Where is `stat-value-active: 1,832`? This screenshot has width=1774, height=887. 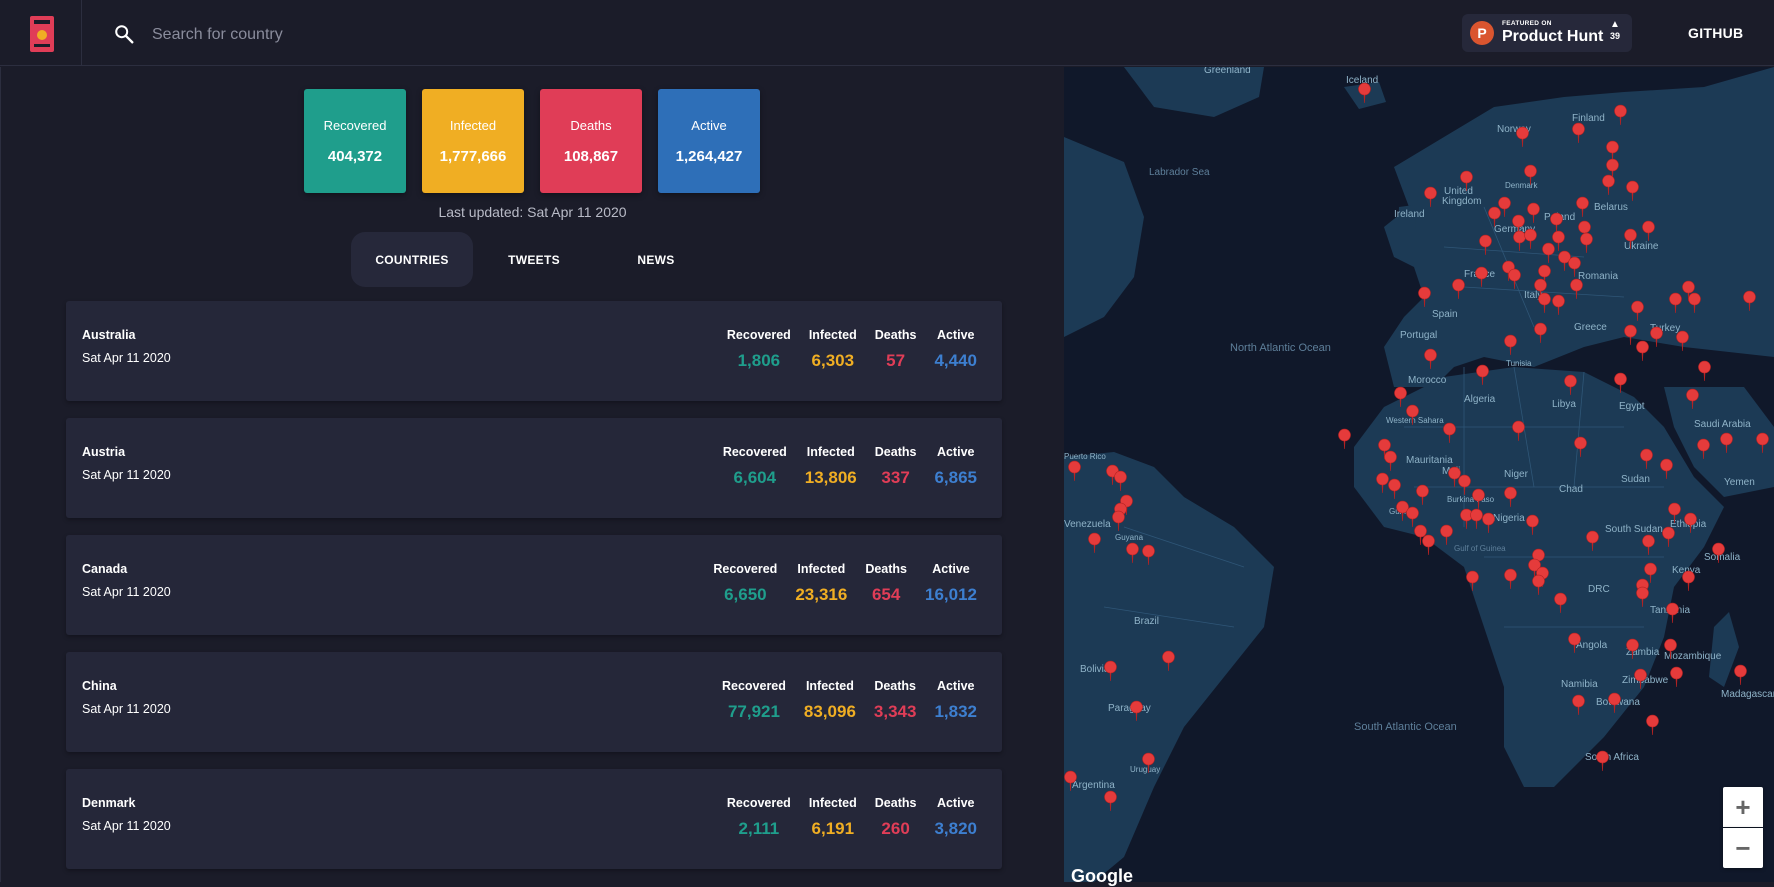
stat-value-active: 1,832 is located at coordinates (955, 711).